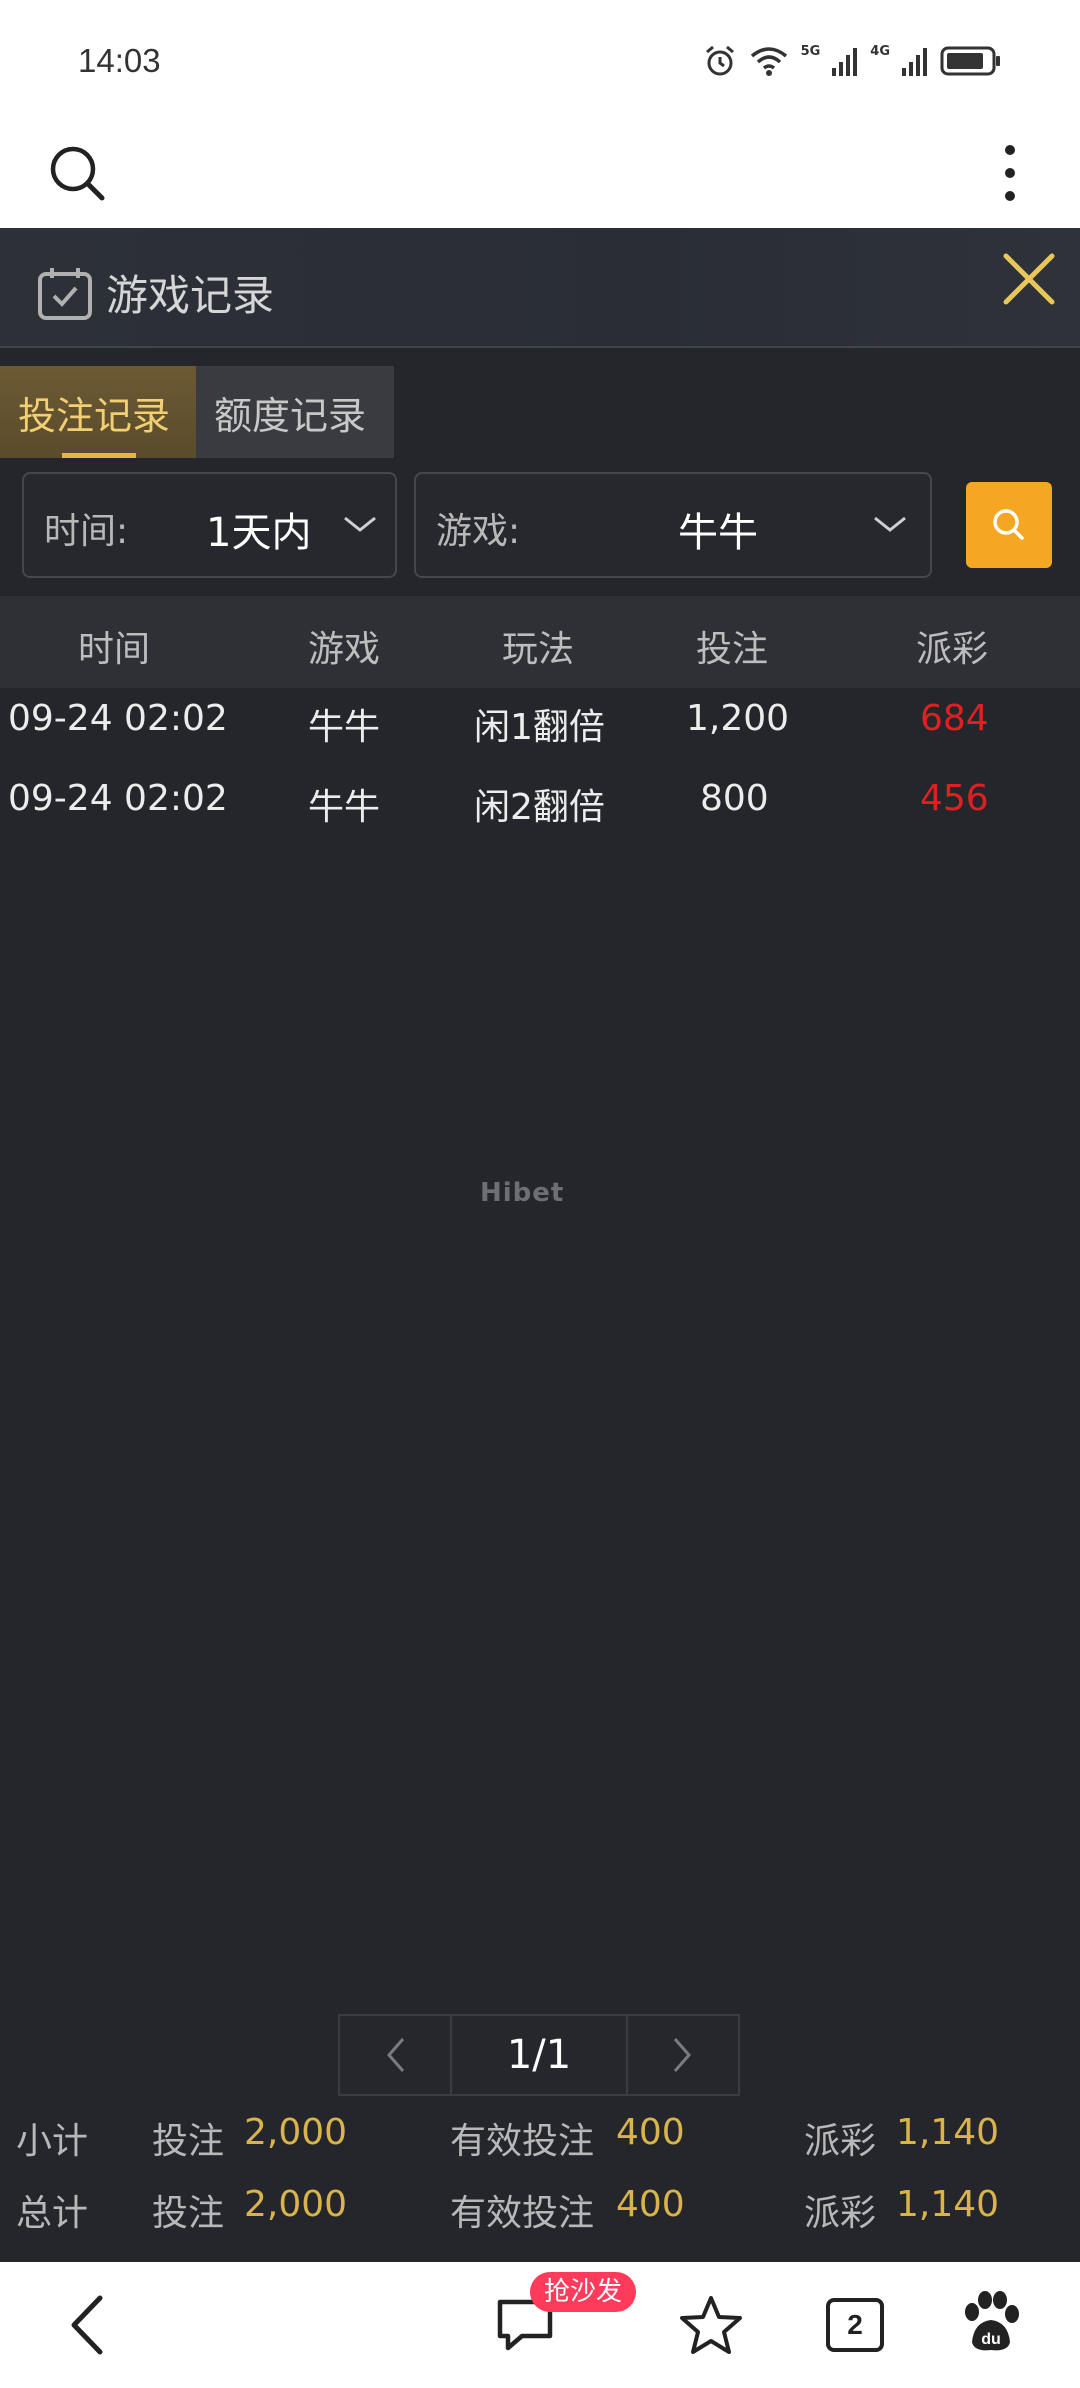 The height and width of the screenshot is (2388, 1080). I want to click on subtotal-row: 小计 投注 2,000 有效投注 400 派彩 1,140, so click(540, 2134).